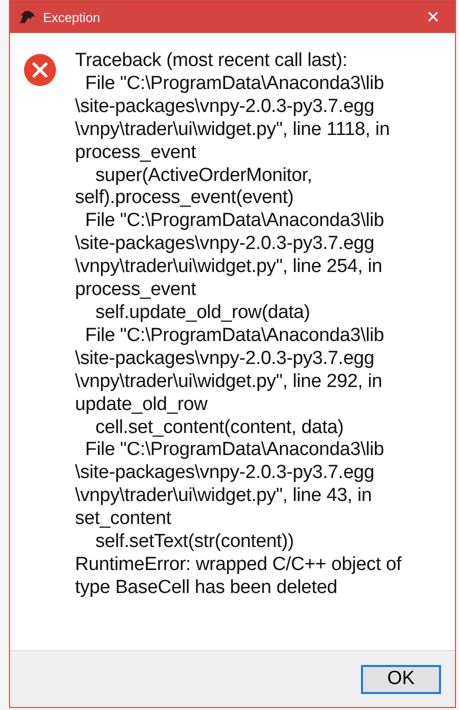 This screenshot has height=710, width=459. Describe the element at coordinates (401, 679) in the screenshot. I see `ok-button: OK` at that location.